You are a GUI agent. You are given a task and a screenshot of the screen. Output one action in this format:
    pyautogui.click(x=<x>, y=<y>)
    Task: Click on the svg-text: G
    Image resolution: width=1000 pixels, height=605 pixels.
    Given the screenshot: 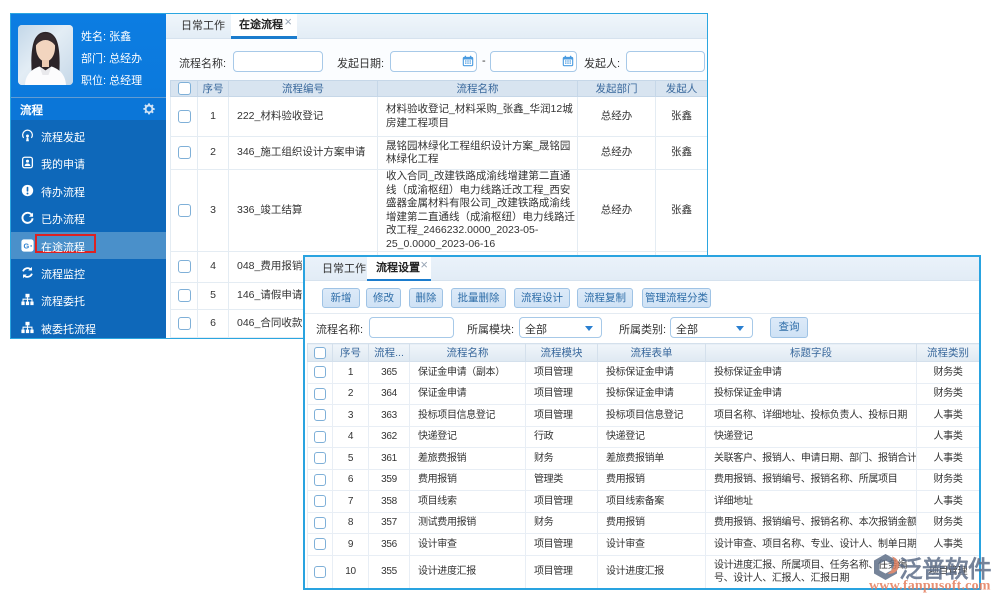 What is the action you would take?
    pyautogui.click(x=26, y=245)
    